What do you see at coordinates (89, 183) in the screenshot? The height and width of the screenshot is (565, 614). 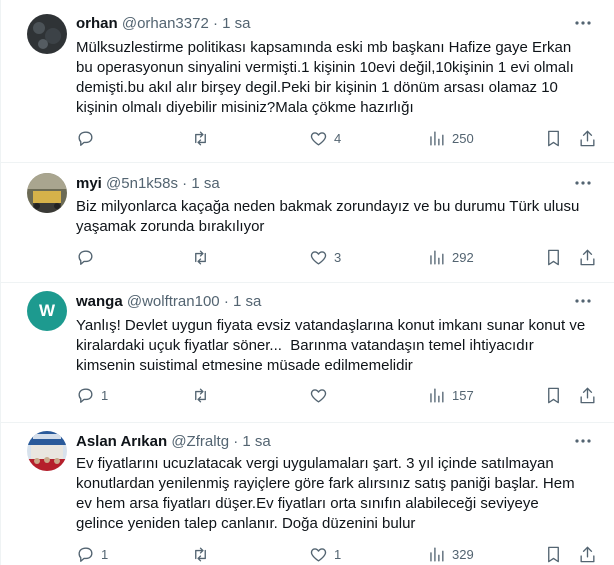 I see `display-name: myi` at bounding box center [89, 183].